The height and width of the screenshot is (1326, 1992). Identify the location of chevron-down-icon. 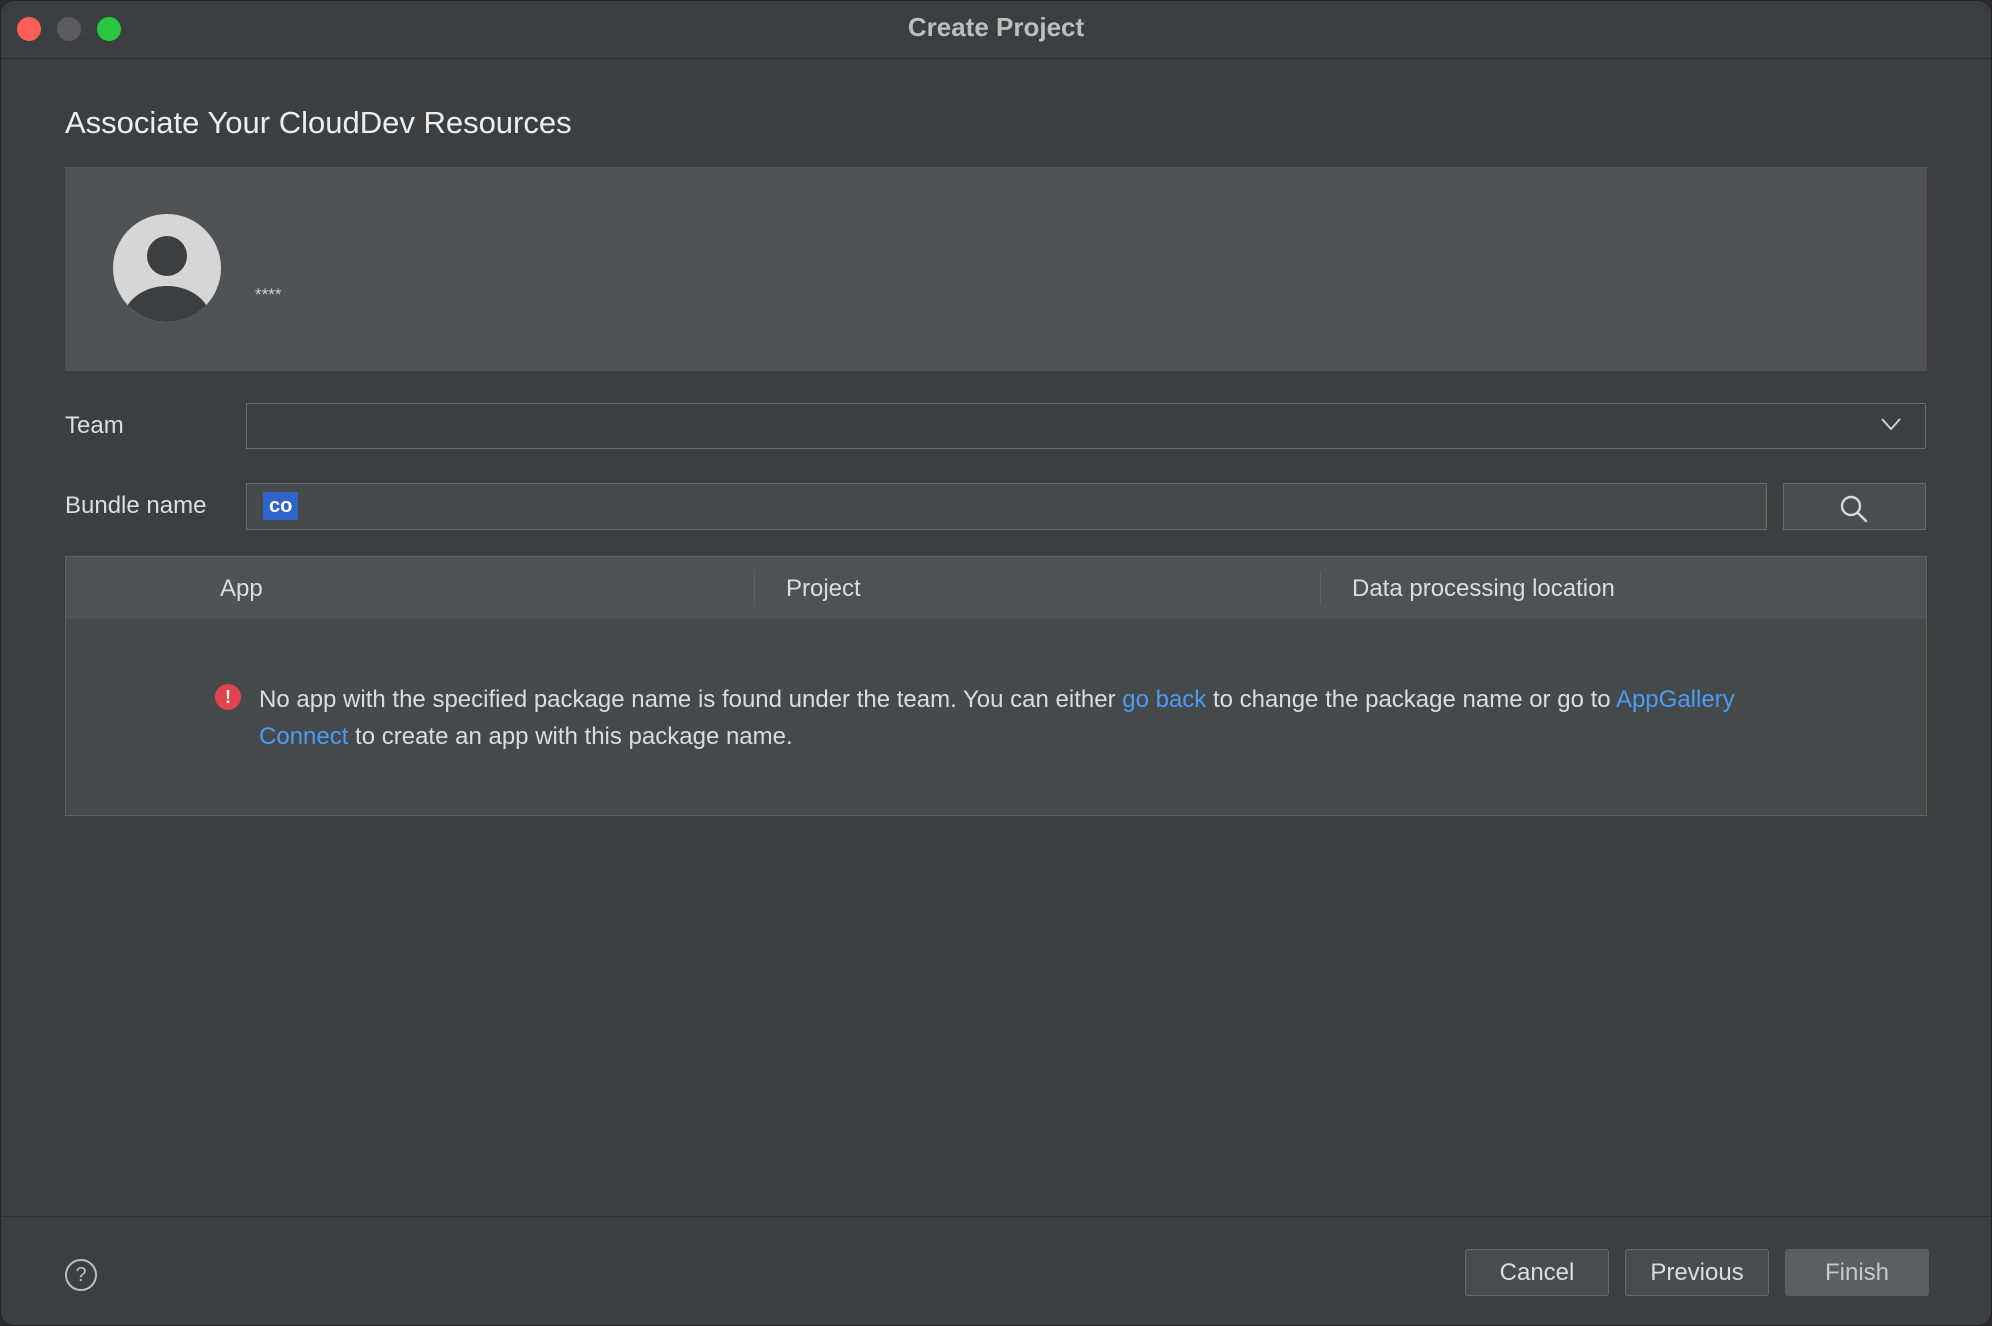
(1891, 424).